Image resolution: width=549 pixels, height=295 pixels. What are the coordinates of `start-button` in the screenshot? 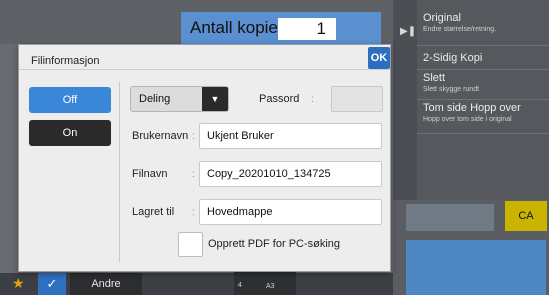 It's located at (476, 267).